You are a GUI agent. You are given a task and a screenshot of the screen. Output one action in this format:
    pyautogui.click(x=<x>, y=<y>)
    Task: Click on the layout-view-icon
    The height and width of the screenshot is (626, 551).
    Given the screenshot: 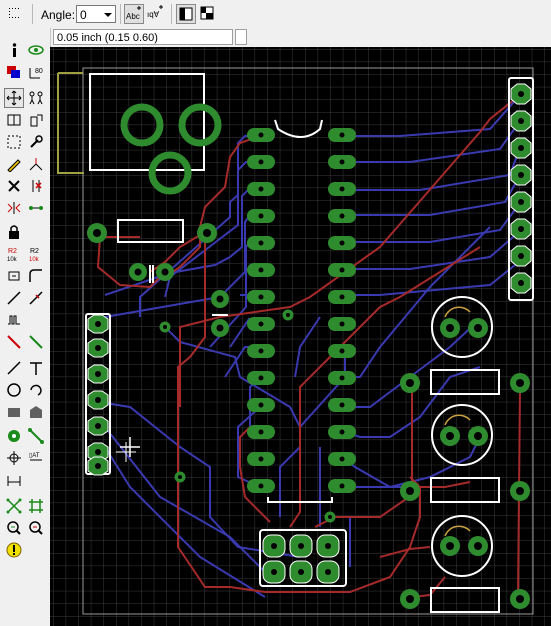 What is the action you would take?
    pyautogui.click(x=186, y=14)
    